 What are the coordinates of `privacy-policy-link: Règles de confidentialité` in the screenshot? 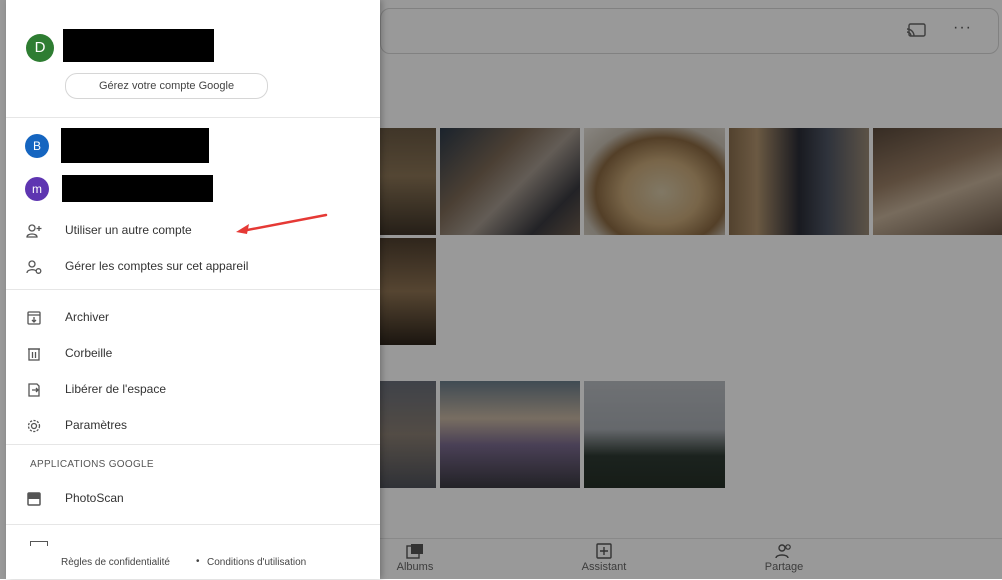 It's located at (115, 562).